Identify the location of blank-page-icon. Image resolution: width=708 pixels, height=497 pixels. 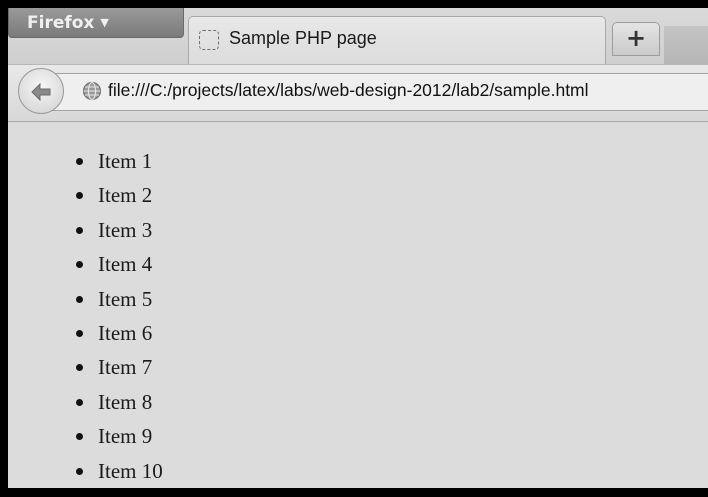
(209, 40).